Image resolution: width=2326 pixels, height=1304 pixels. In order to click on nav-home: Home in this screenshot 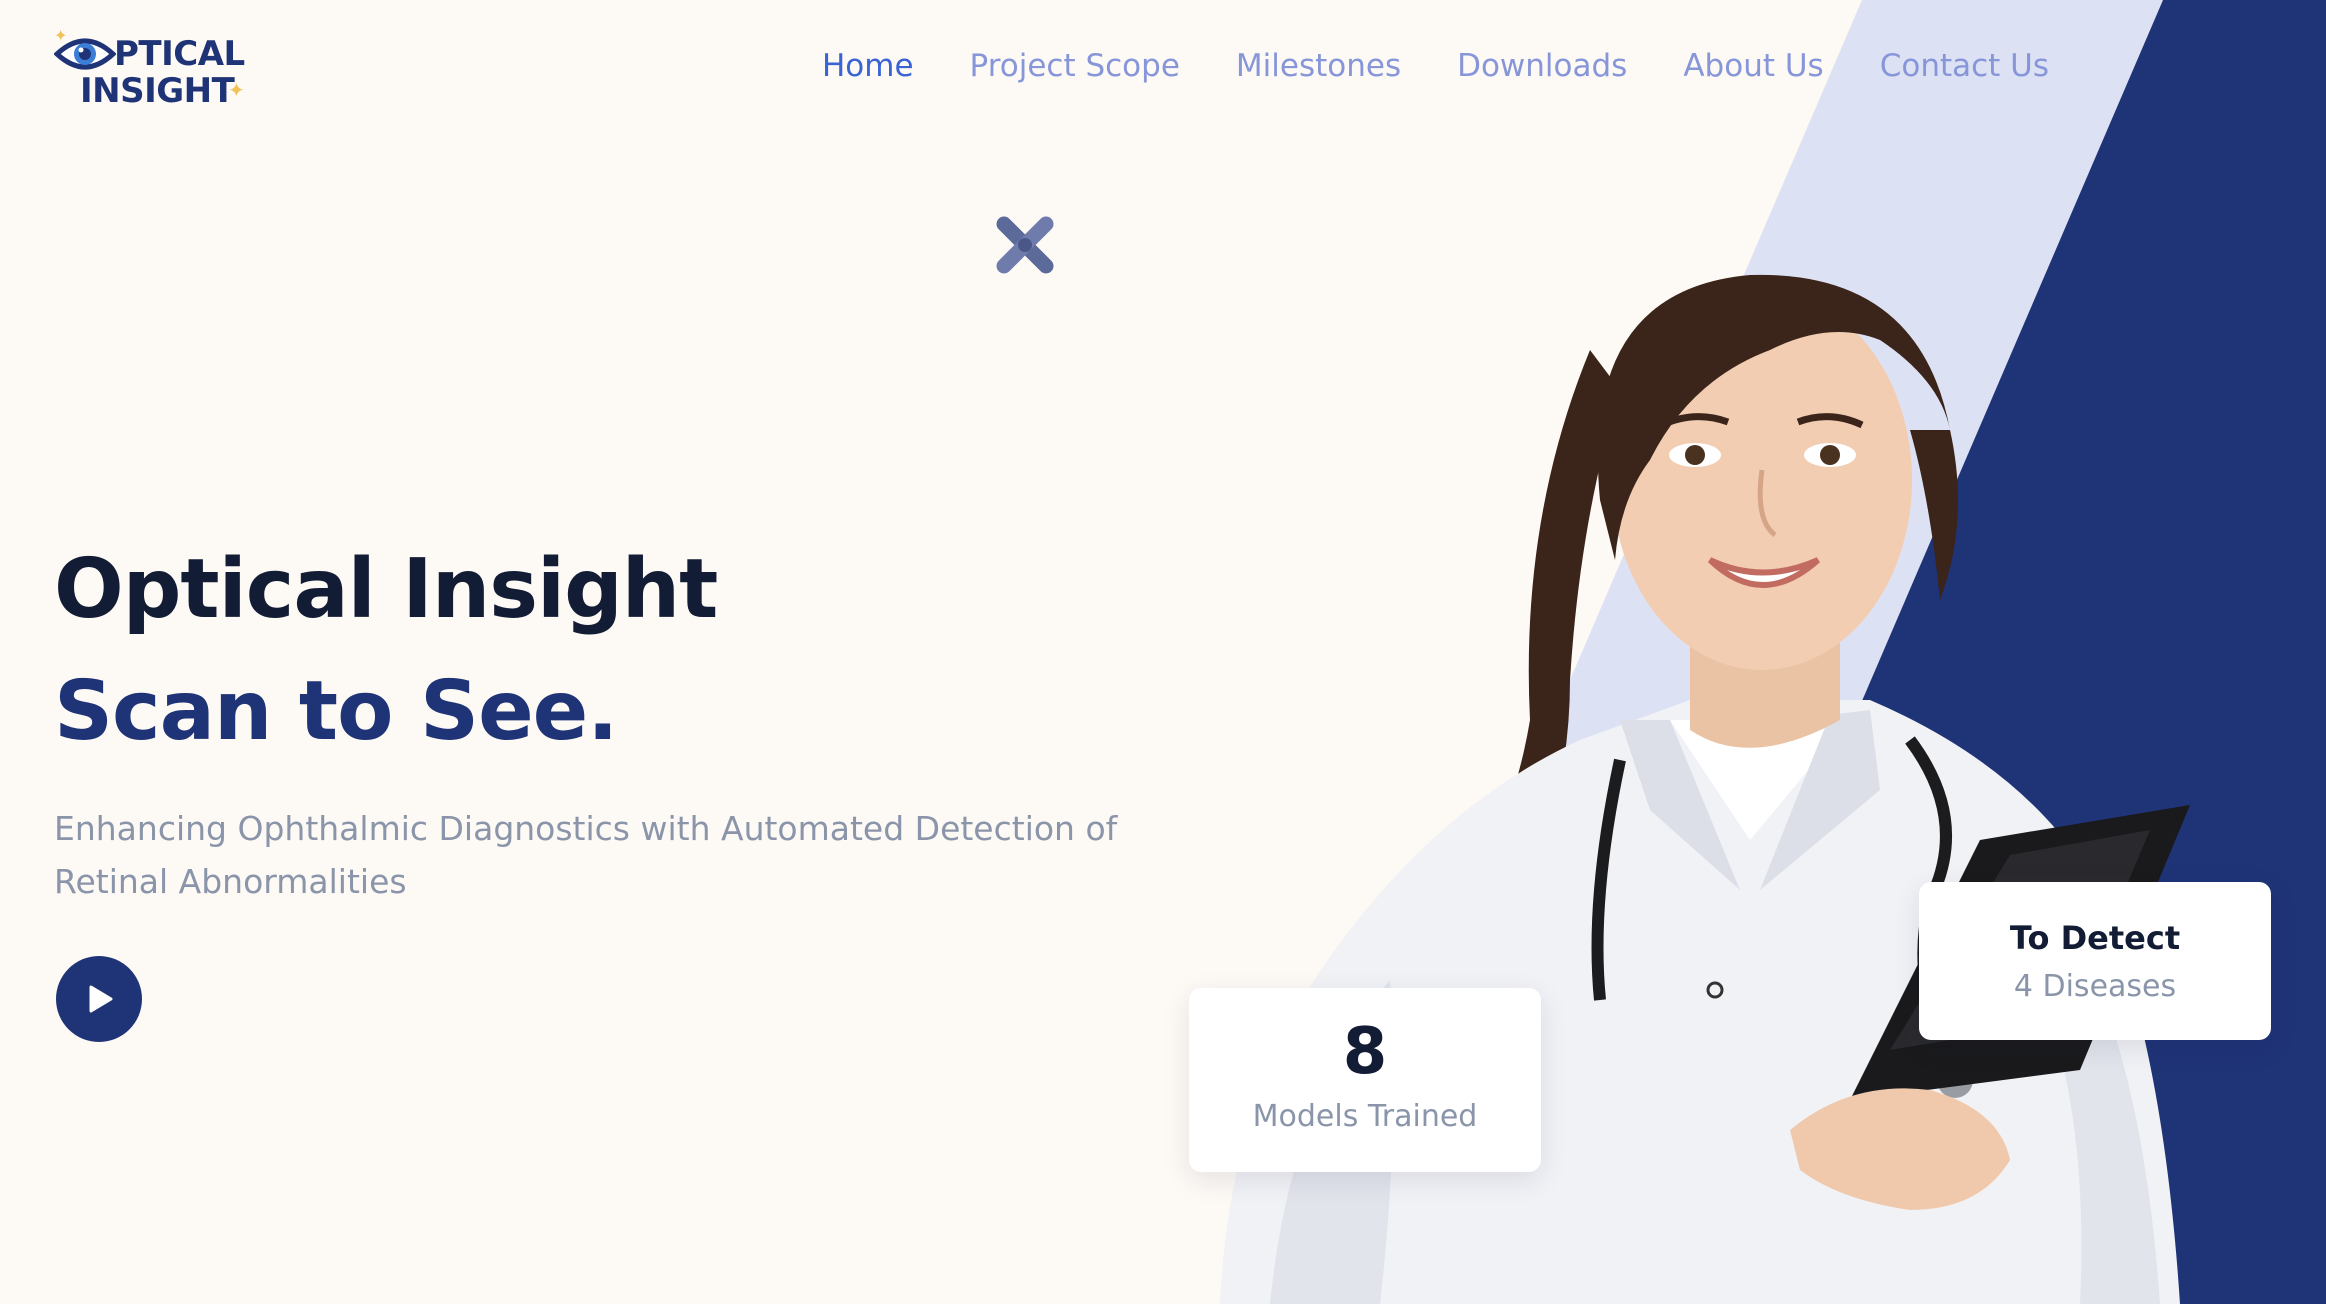, I will do `click(868, 66)`.